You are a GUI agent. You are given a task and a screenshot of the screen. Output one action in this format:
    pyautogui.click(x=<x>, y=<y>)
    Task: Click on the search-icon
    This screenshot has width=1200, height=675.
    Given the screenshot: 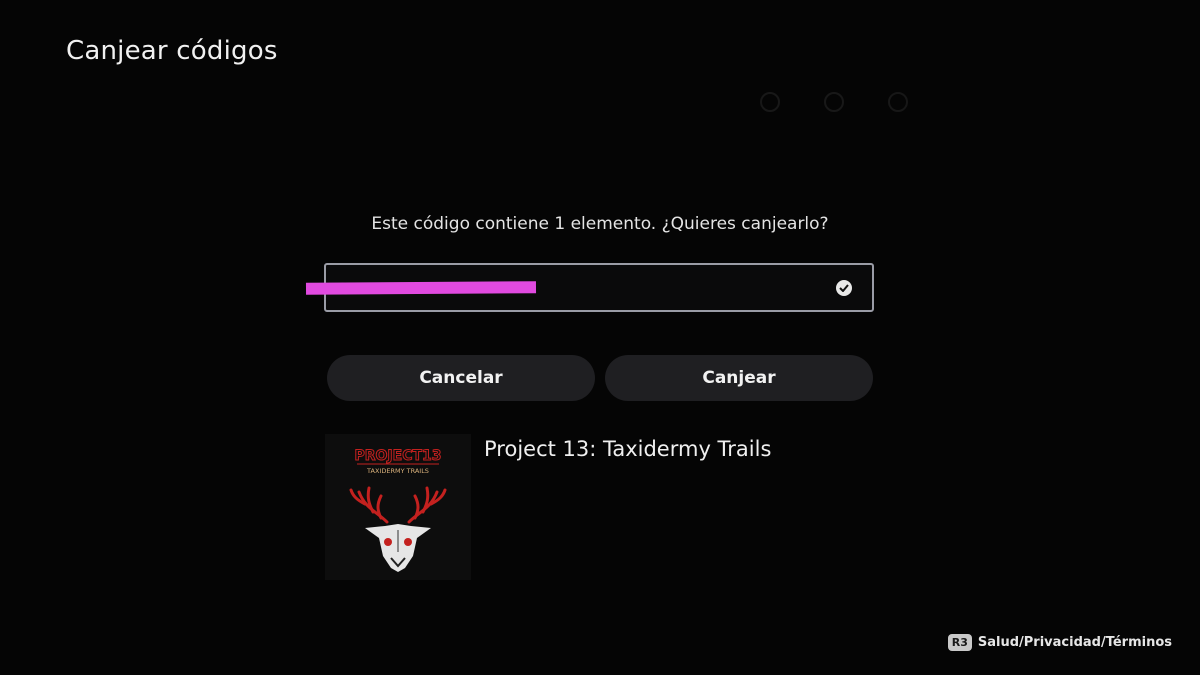 What is the action you would take?
    pyautogui.click(x=770, y=102)
    